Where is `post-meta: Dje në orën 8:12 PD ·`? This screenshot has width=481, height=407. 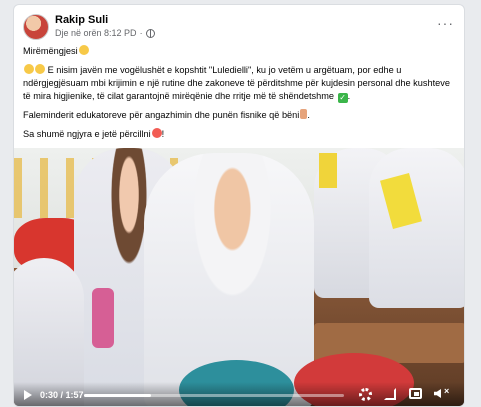
post-meta: Dje në orën 8:12 PD · is located at coordinates (105, 33).